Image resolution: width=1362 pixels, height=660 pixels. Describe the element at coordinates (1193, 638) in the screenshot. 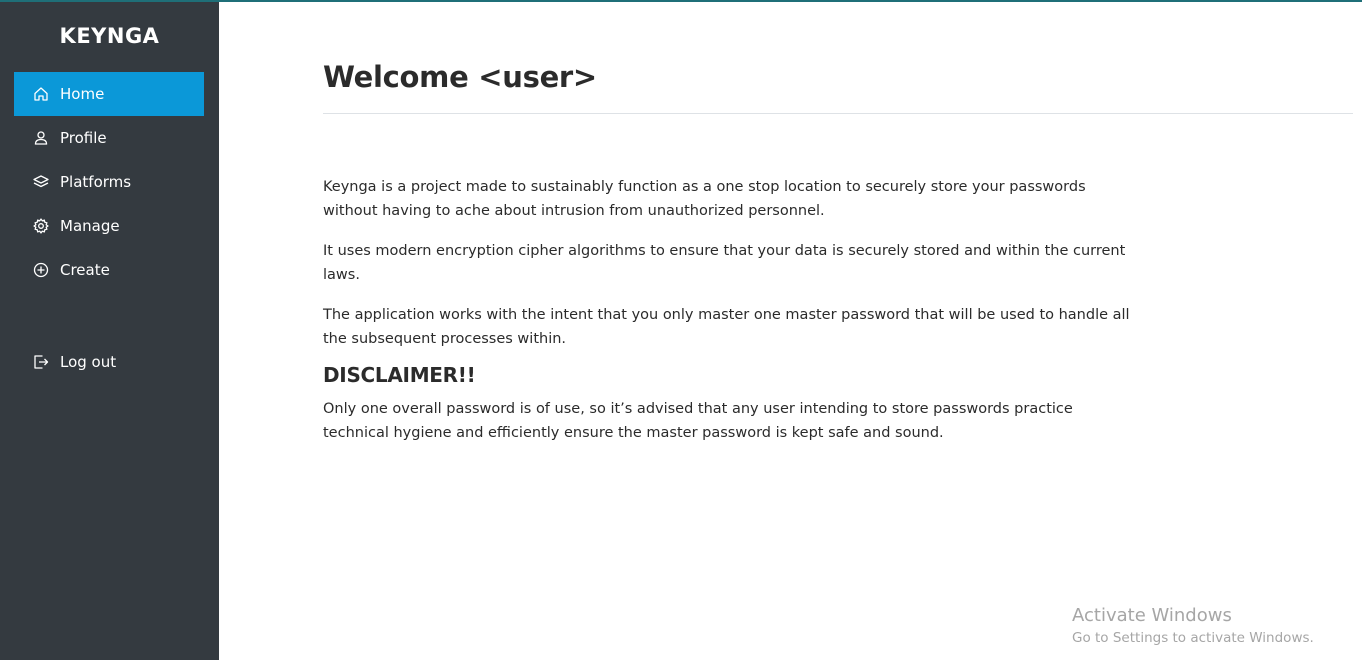

I see `watermark-subtitle: Go to Settings to activate Windows.` at that location.